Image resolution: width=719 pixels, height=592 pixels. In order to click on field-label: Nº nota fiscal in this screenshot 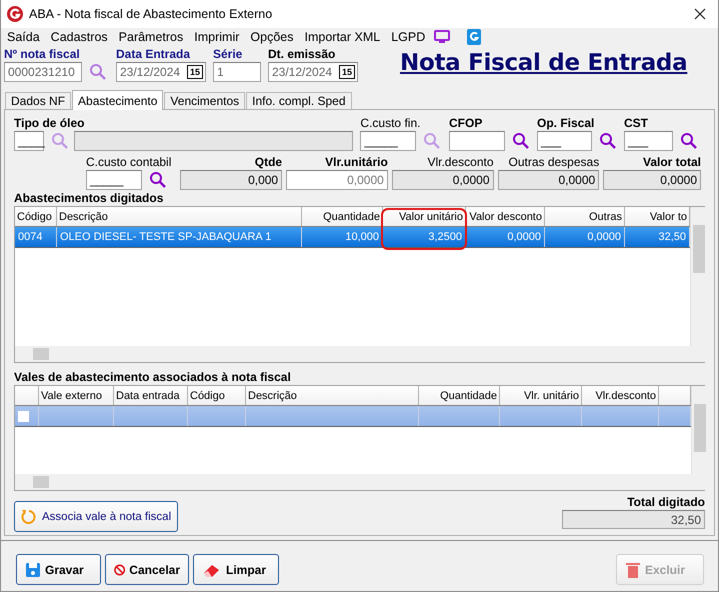, I will do `click(42, 54)`.